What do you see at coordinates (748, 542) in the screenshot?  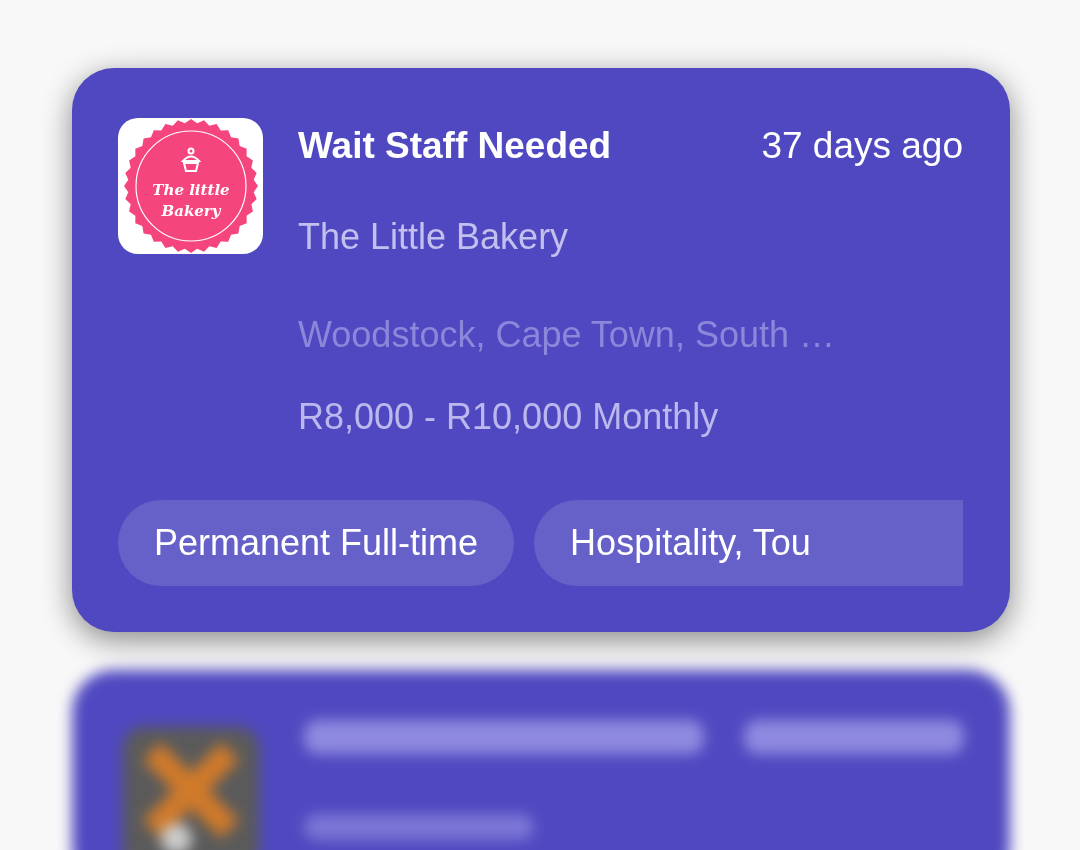 I see `job-tag: Hospitality, Tou` at bounding box center [748, 542].